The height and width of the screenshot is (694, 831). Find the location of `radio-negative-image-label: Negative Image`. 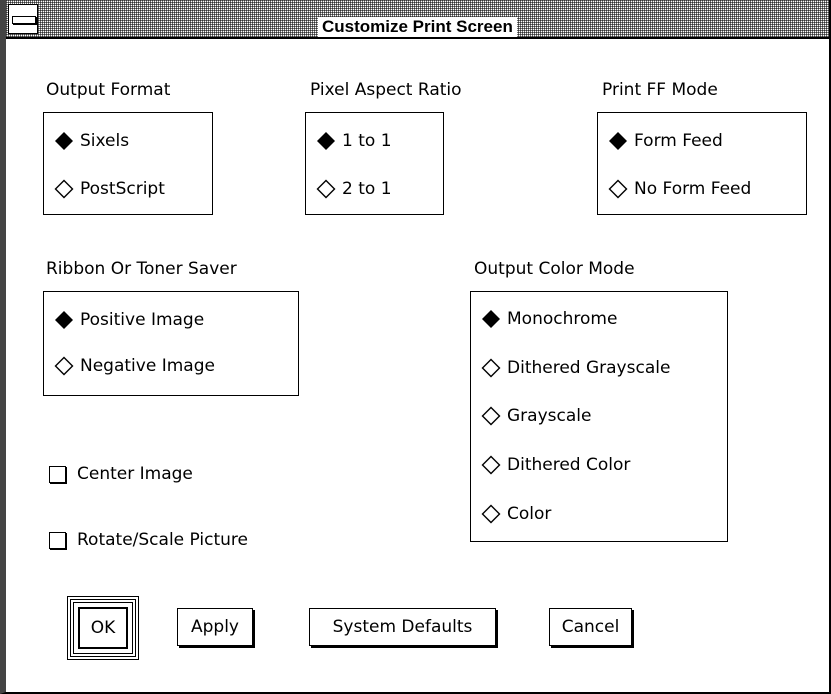

radio-negative-image-label: Negative Image is located at coordinates (147, 366).